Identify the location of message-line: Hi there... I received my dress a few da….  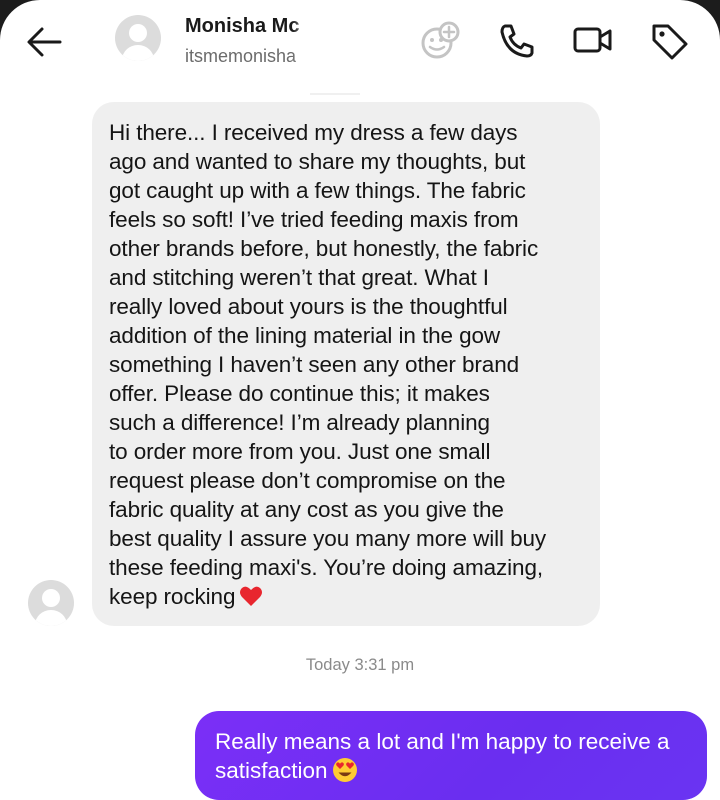
(313, 132).